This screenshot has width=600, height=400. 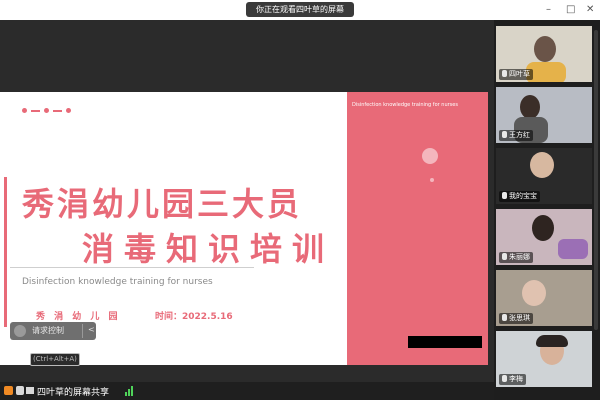 I want to click on signal-icon, so click(x=130, y=391).